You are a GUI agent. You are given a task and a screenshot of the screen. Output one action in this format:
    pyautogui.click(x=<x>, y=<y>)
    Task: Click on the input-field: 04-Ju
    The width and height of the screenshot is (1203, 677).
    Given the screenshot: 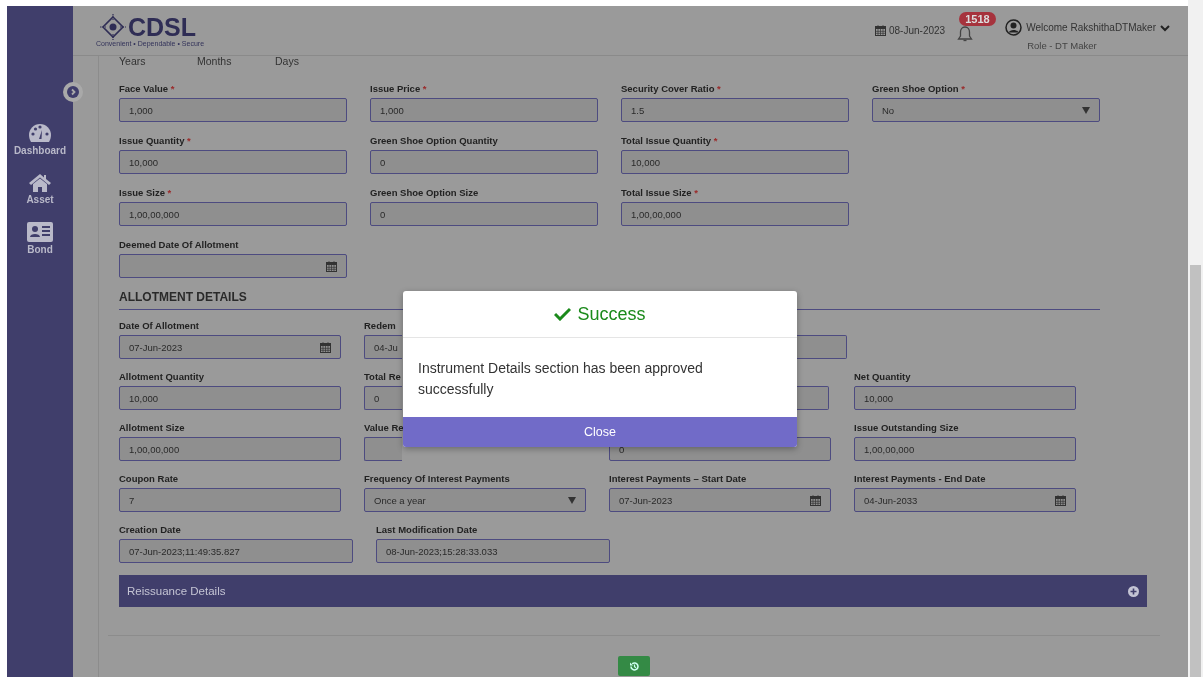 What is the action you would take?
    pyautogui.click(x=383, y=347)
    